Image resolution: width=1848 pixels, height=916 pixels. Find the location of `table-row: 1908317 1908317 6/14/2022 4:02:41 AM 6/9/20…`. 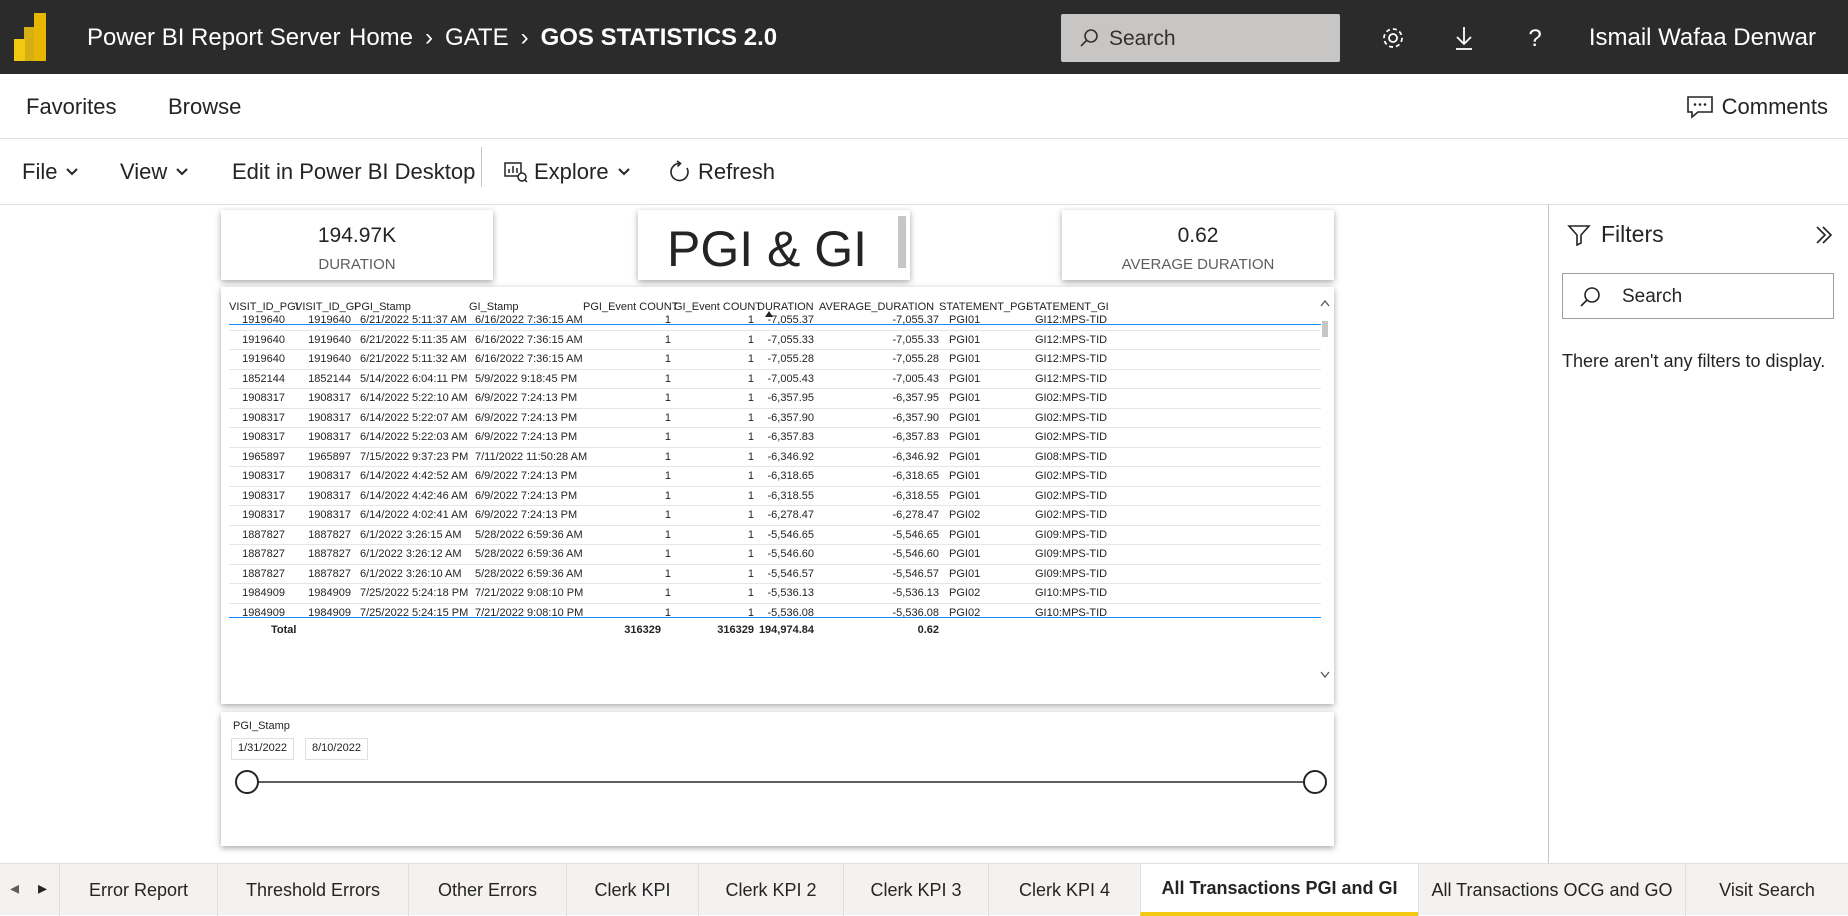

table-row: 1908317 1908317 6/14/2022 4:02:41 AM 6/9/20… is located at coordinates (775, 516).